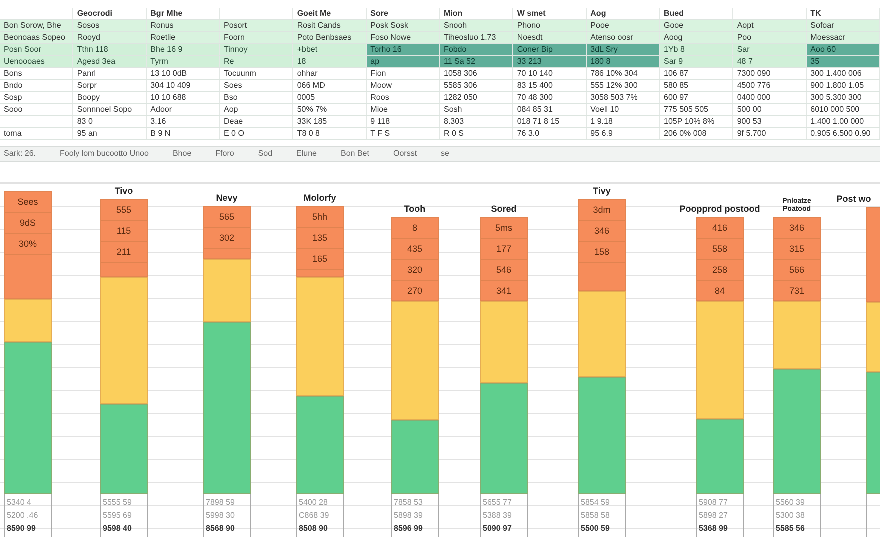  What do you see at coordinates (110, 25) in the screenshot?
I see `table-cell: Sosos` at bounding box center [110, 25].